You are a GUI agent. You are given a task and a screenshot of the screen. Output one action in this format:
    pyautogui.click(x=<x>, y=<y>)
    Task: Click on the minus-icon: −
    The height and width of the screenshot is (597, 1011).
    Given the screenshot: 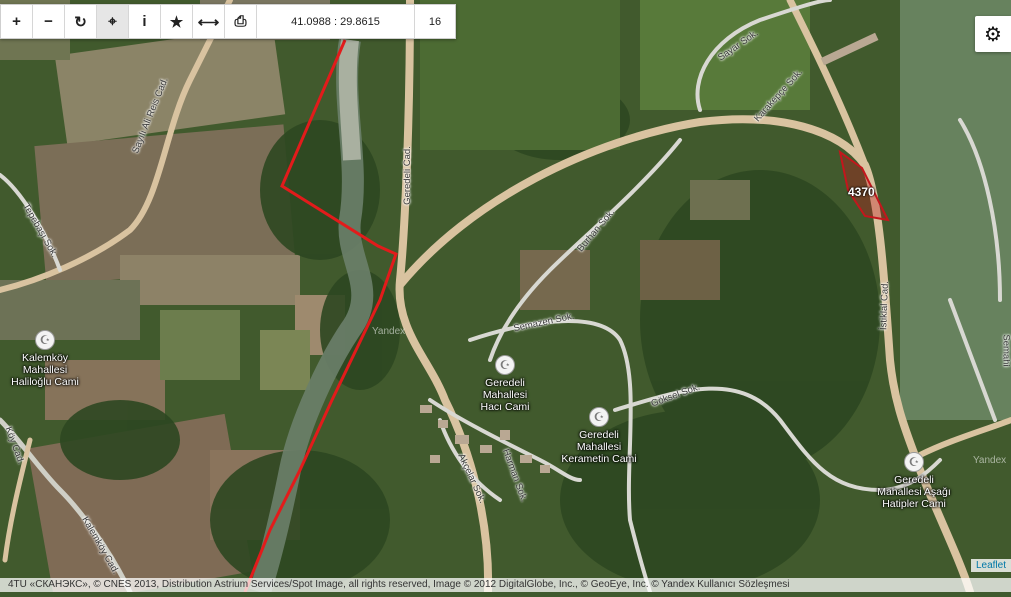 What is the action you would take?
    pyautogui.click(x=48, y=21)
    